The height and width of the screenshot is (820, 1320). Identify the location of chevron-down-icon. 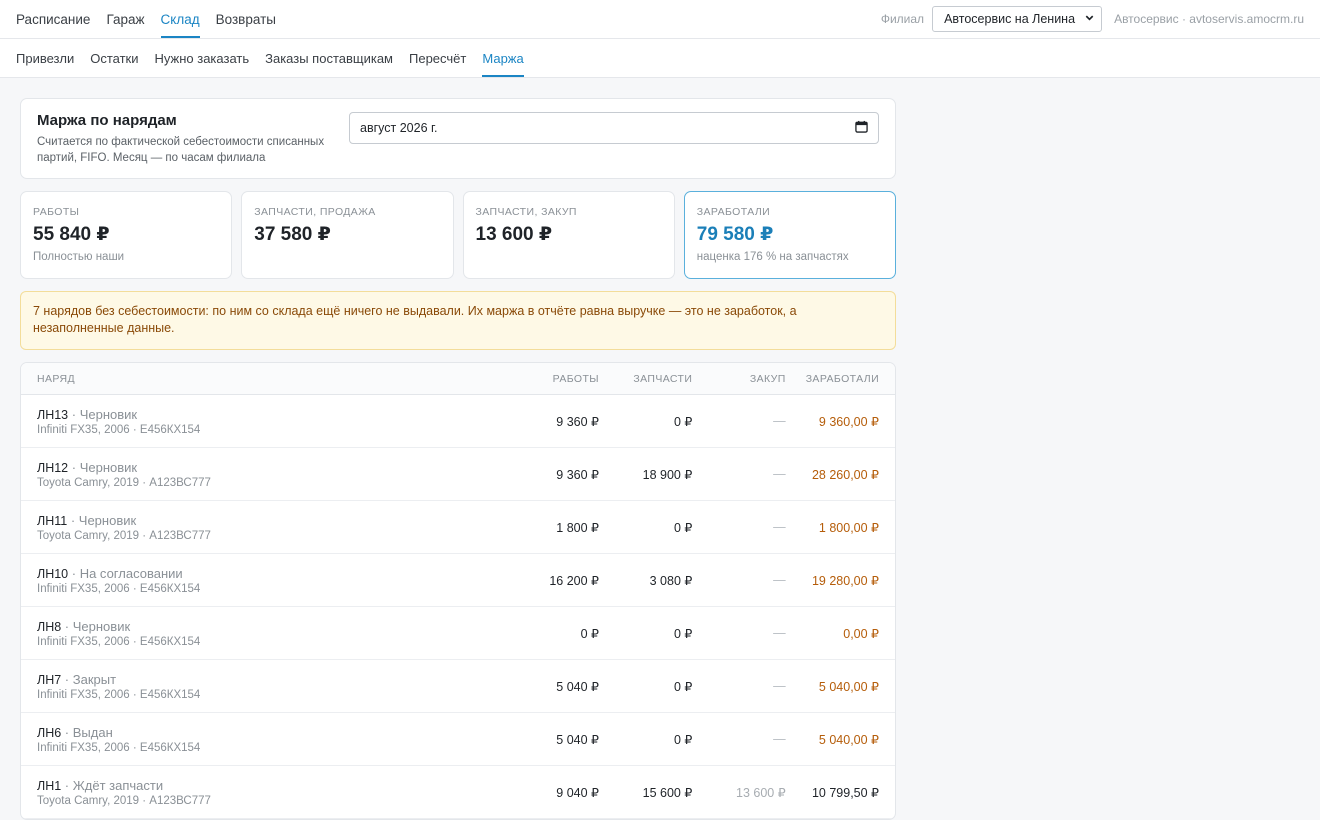
(1089, 19).